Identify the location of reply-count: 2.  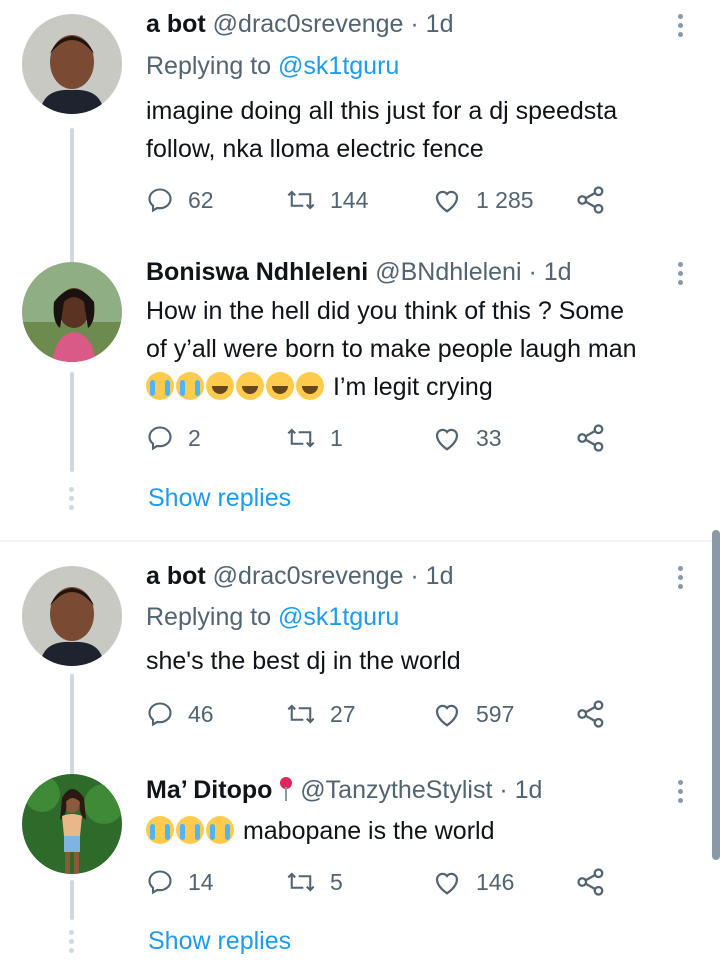
(194, 437).